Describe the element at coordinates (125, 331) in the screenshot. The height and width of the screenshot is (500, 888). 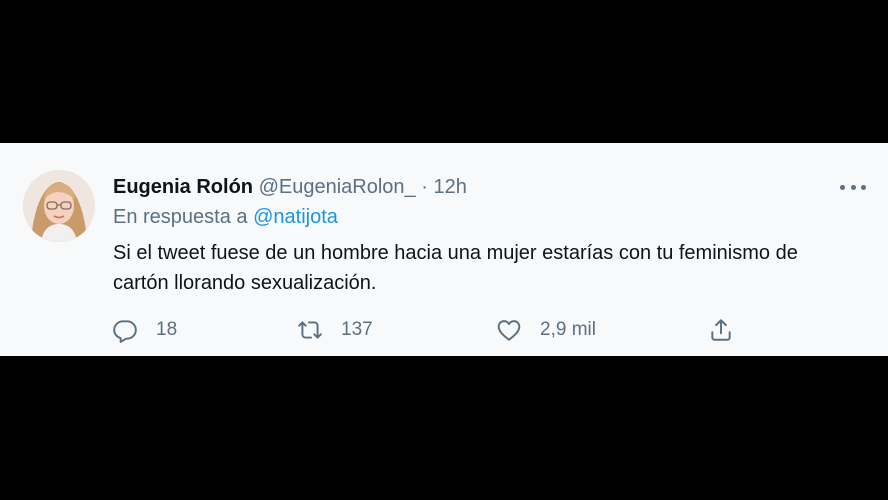
I see `reply-icon` at that location.